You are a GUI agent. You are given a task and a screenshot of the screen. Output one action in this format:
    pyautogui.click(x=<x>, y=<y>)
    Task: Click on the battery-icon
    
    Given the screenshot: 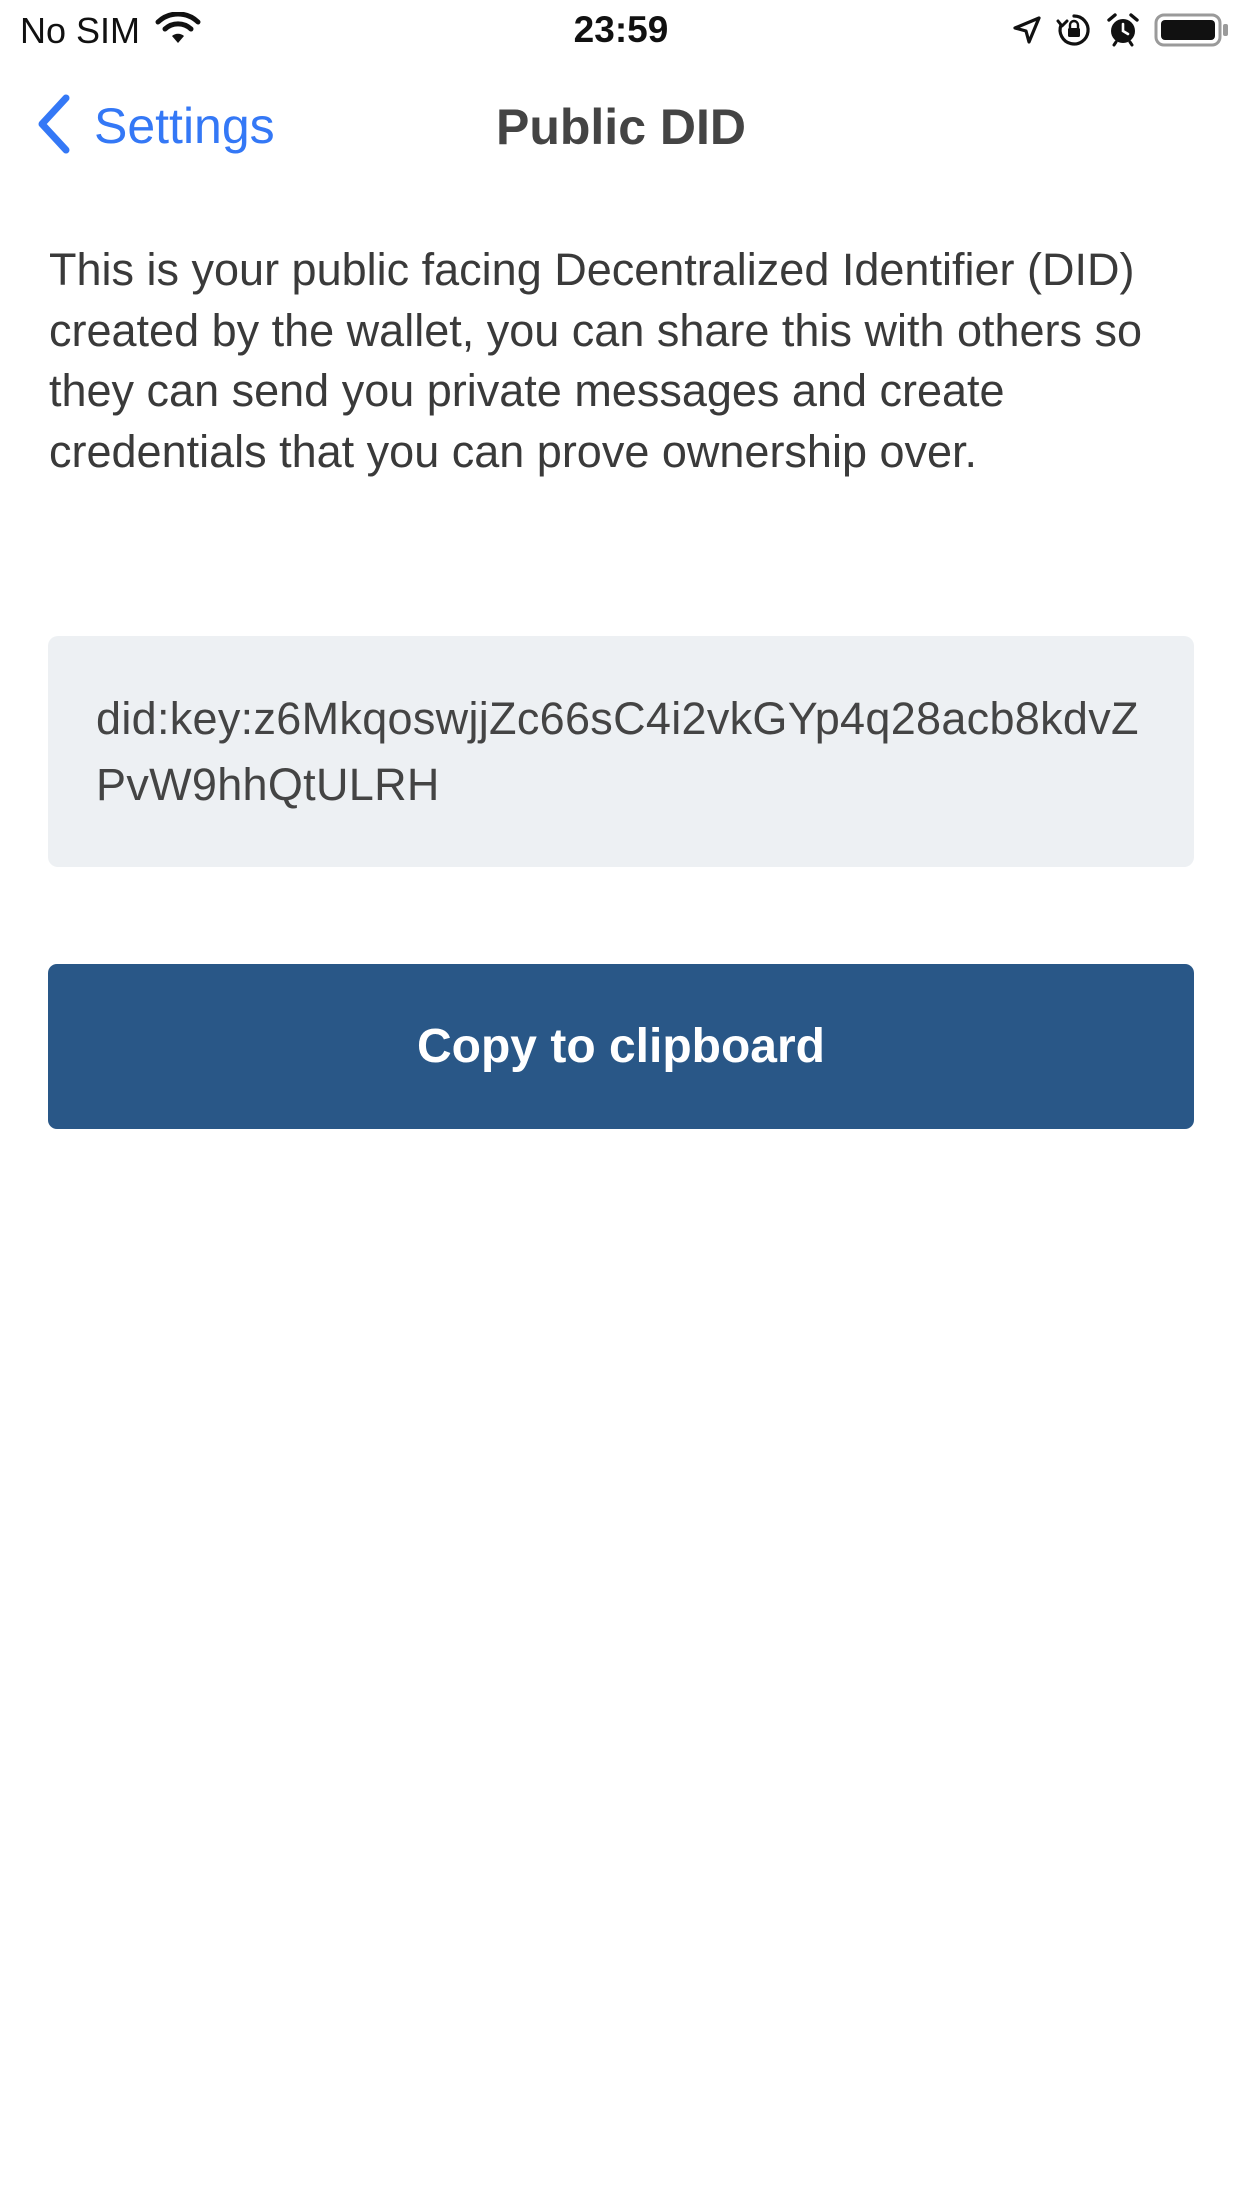 What is the action you would take?
    pyautogui.click(x=1192, y=30)
    